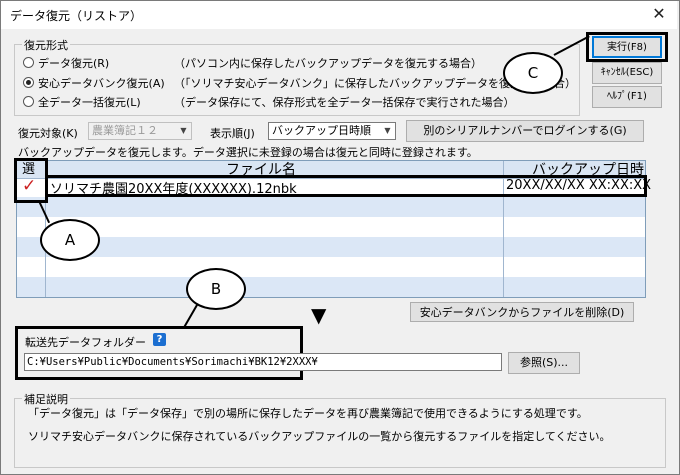 Image resolution: width=680 pixels, height=475 pixels. I want to click on help-button: ﾍﾙﾌﾟ(F1), so click(627, 97).